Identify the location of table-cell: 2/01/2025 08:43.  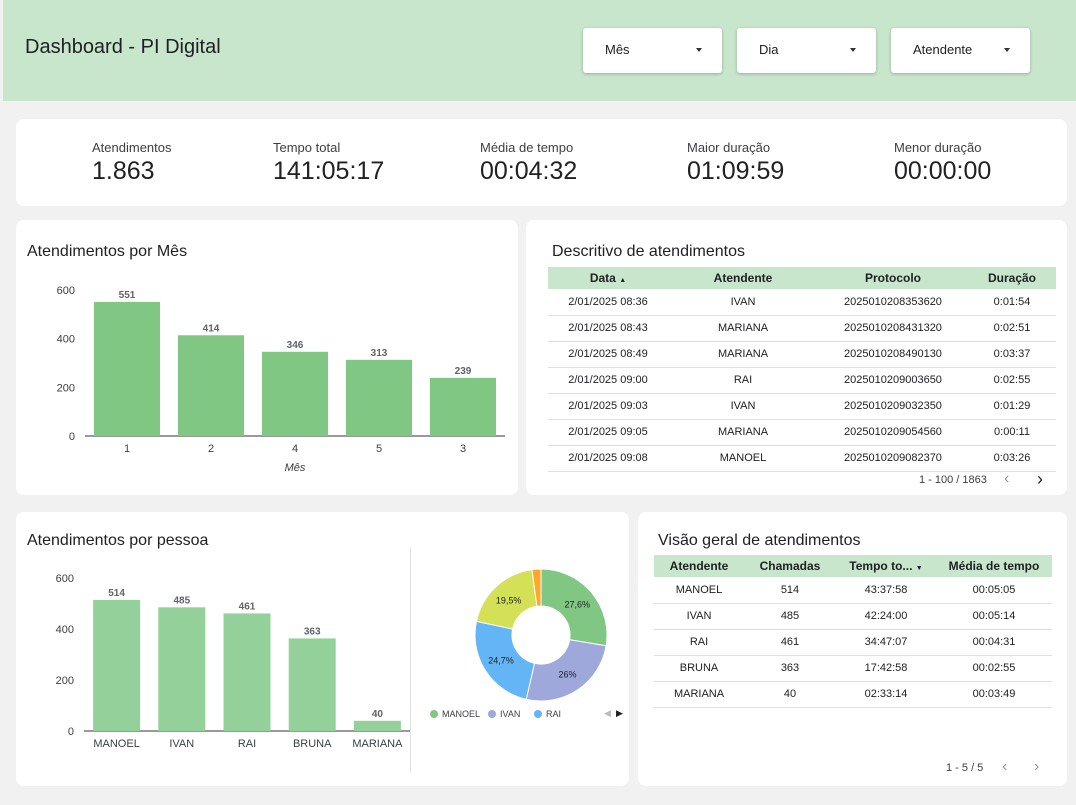
(608, 328).